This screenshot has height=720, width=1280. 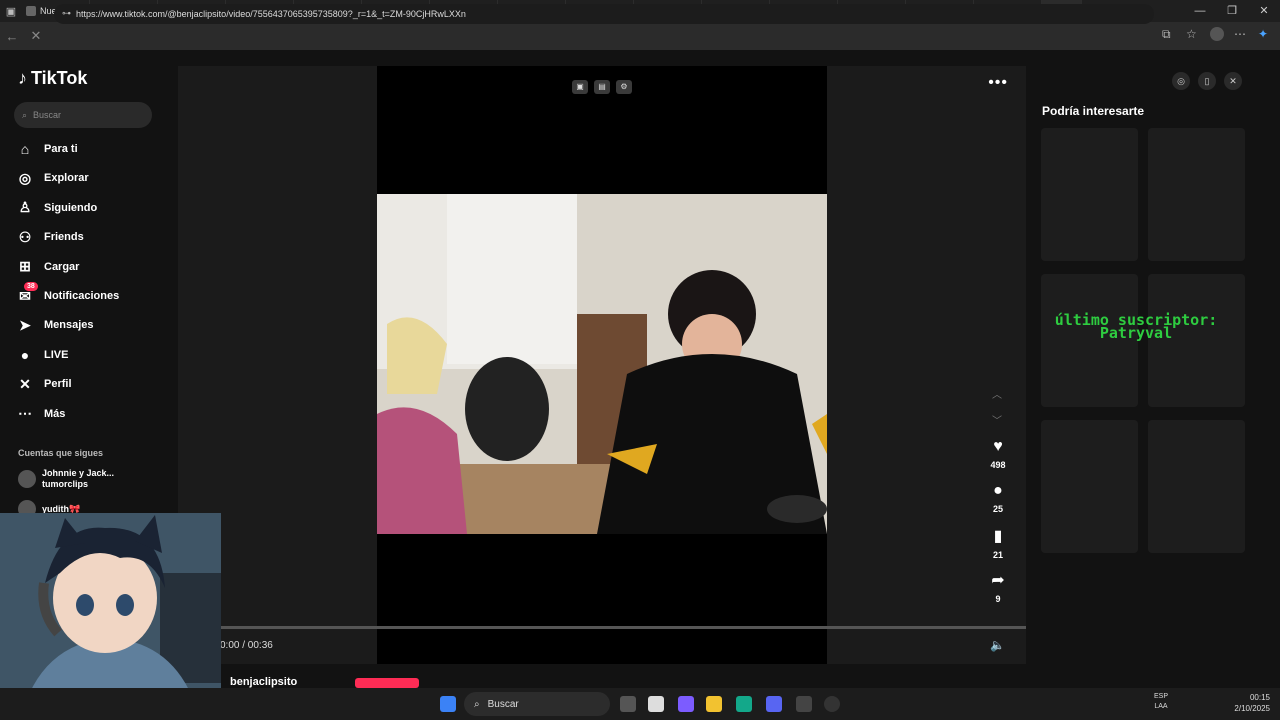 I want to click on like-button: ♥ 498, so click(x=998, y=454).